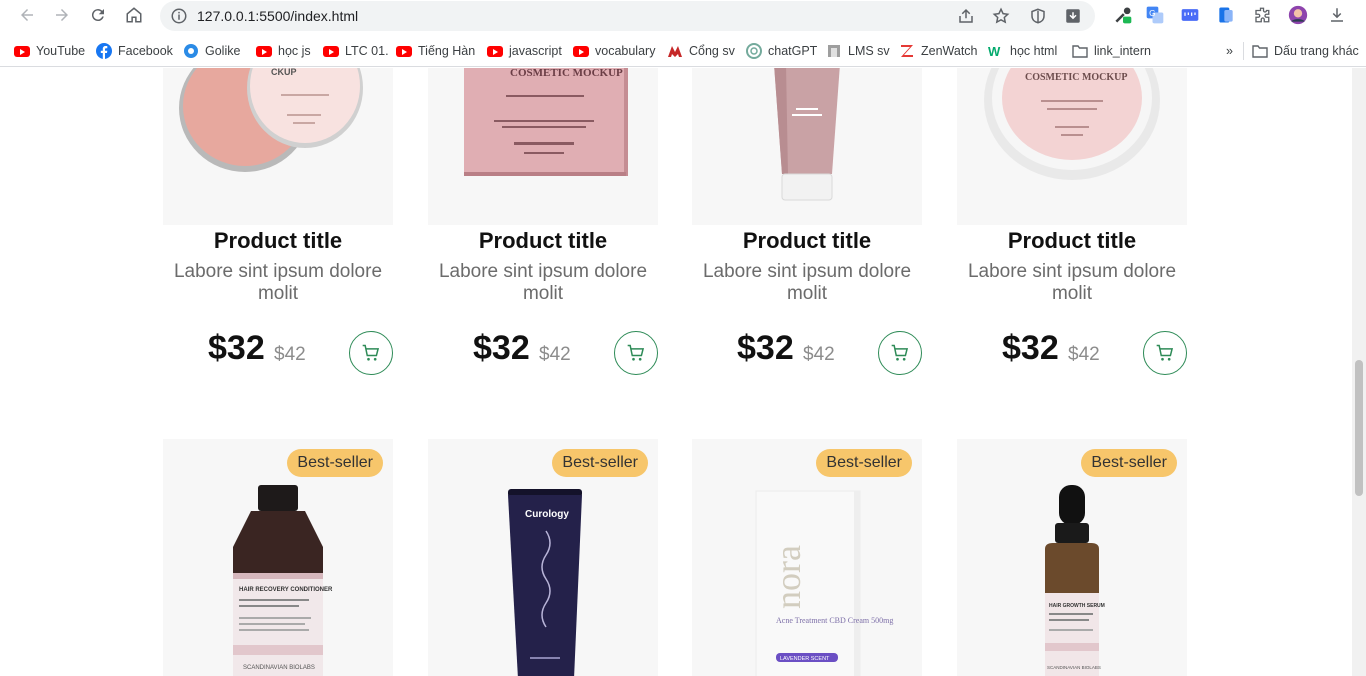 The image size is (1366, 676). What do you see at coordinates (1123, 15) in the screenshot?
I see `eyedropper-extension-icon` at bounding box center [1123, 15].